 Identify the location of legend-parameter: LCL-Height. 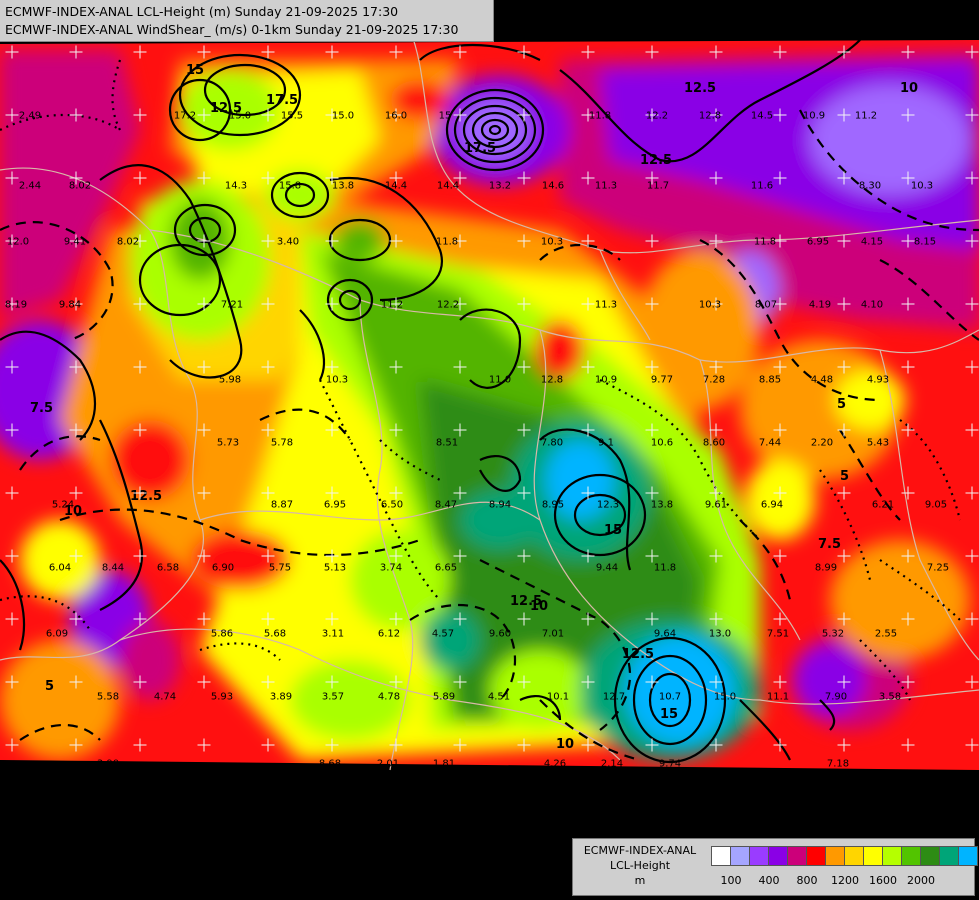
(640, 865).